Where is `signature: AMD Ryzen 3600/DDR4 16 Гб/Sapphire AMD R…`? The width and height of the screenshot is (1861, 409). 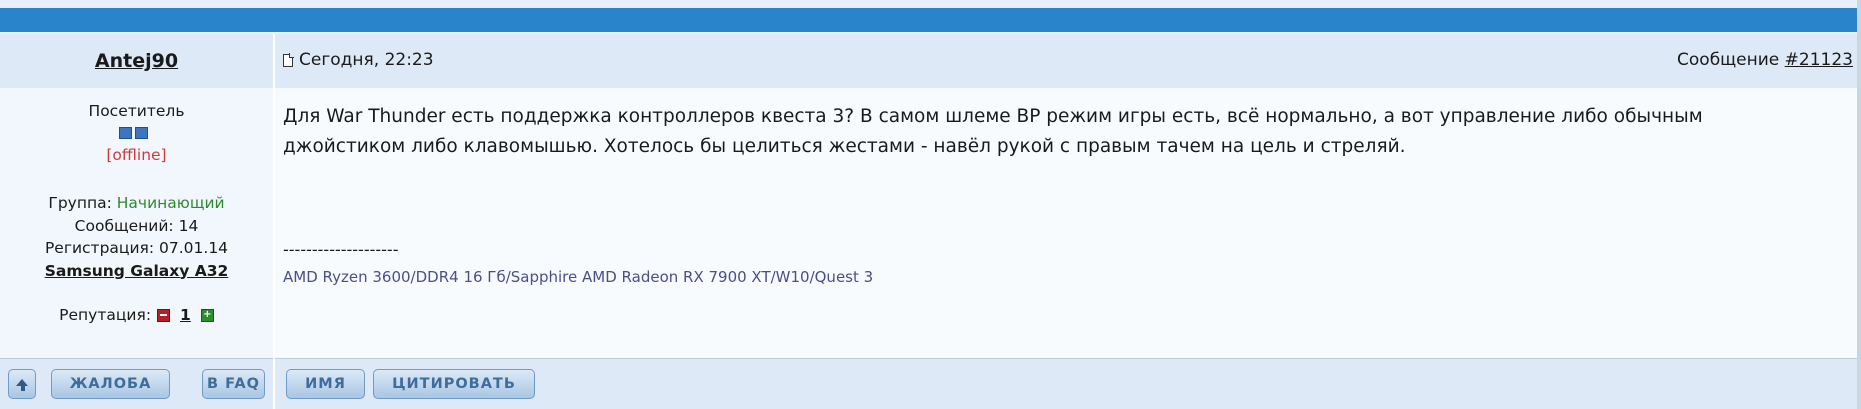
signature: AMD Ryzen 3600/DDR4 16 Гб/Sapphire AMD R… is located at coordinates (578, 277).